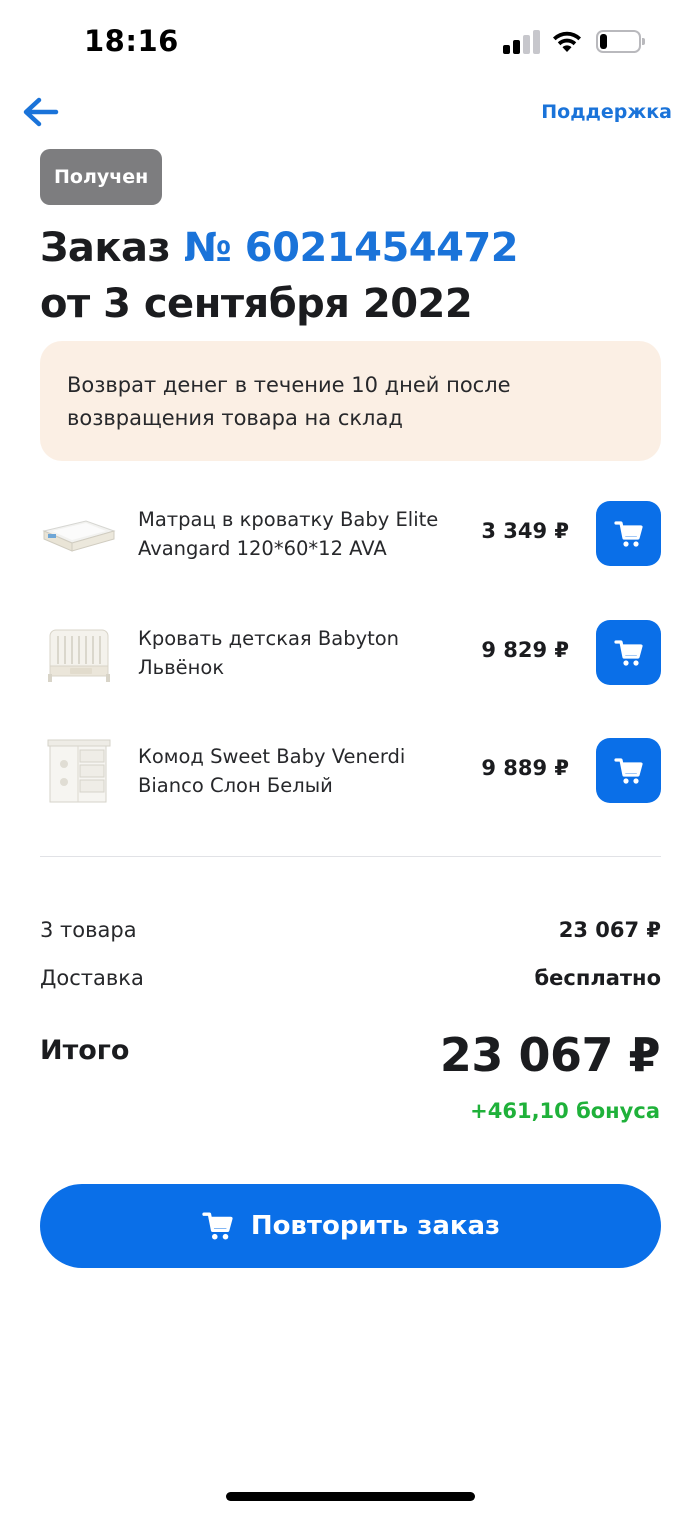 Image resolution: width=700 pixels, height=1514 pixels. What do you see at coordinates (522, 42) in the screenshot?
I see `signal-icon` at bounding box center [522, 42].